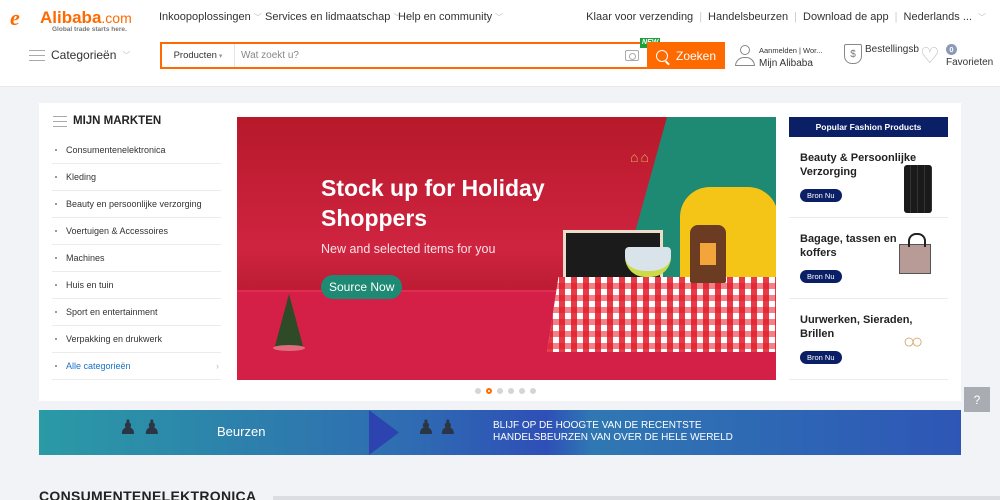  Describe the element at coordinates (362, 287) in the screenshot. I see `source-now-button: Source Now` at that location.